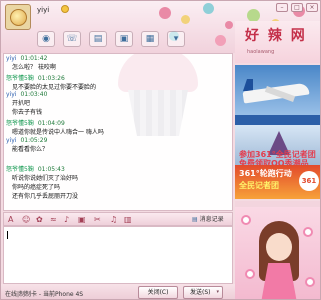 The width and height of the screenshot is (321, 300). Describe the element at coordinates (312, 7) in the screenshot. I see `close-window-button: ×` at that location.